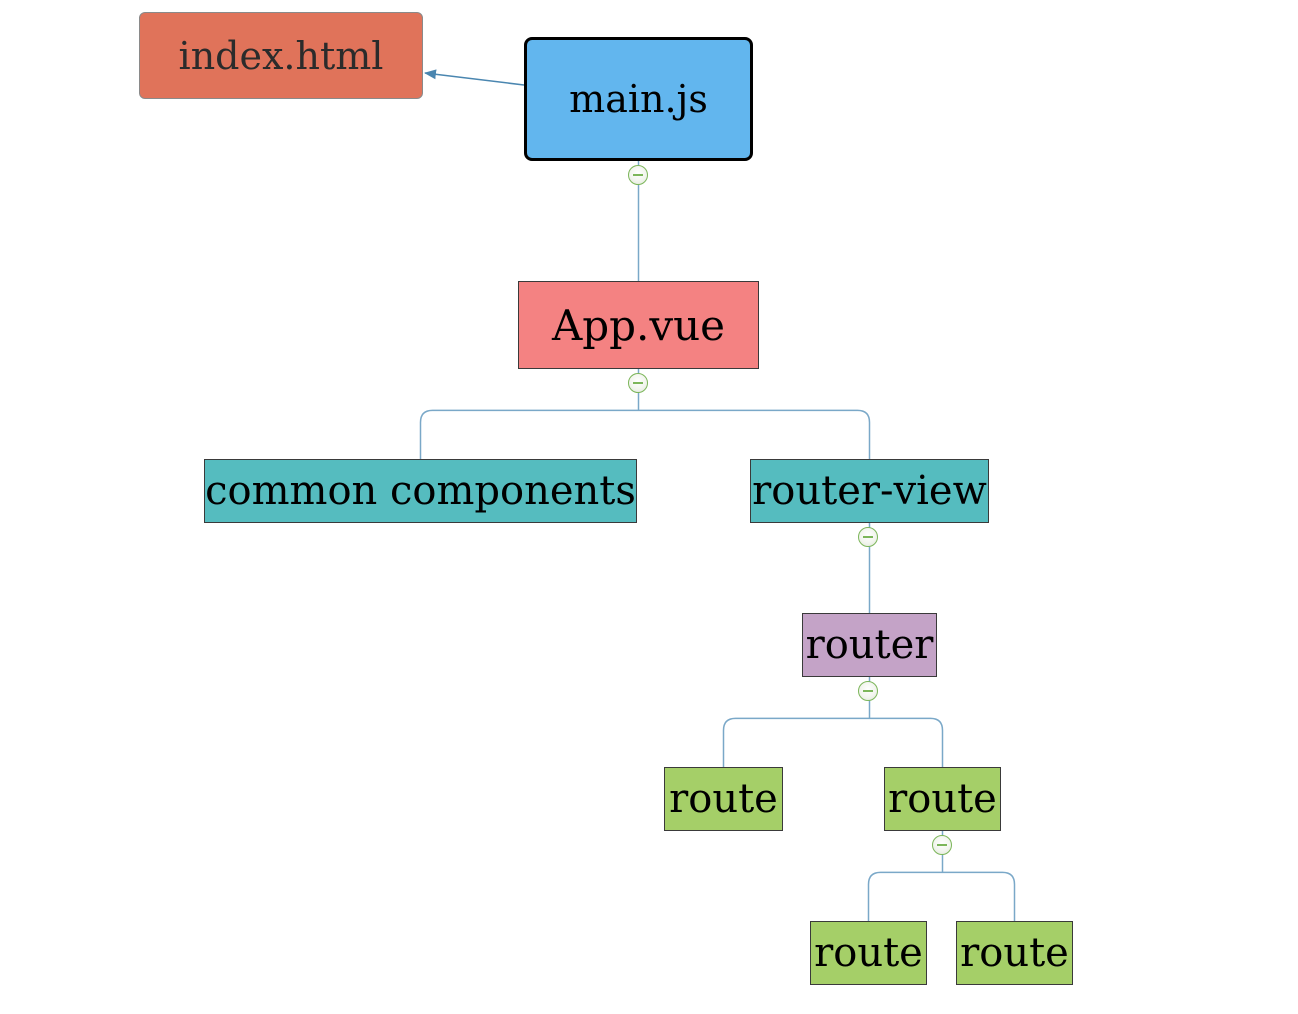 The image size is (1298, 1014). I want to click on node-main-js: main.js, so click(638, 99).